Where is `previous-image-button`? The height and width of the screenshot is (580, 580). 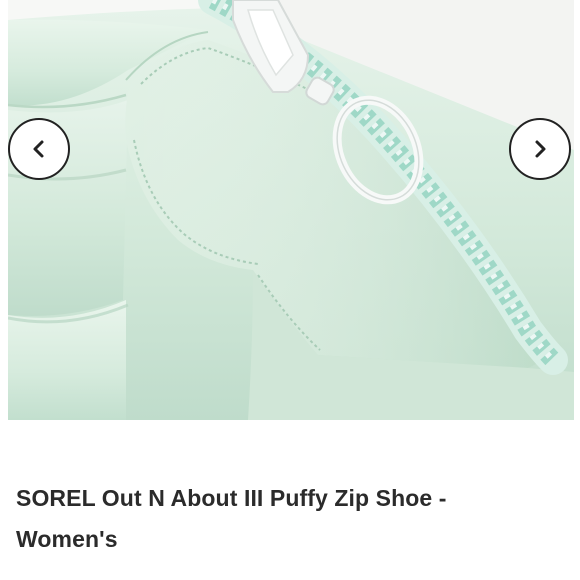 previous-image-button is located at coordinates (39, 149).